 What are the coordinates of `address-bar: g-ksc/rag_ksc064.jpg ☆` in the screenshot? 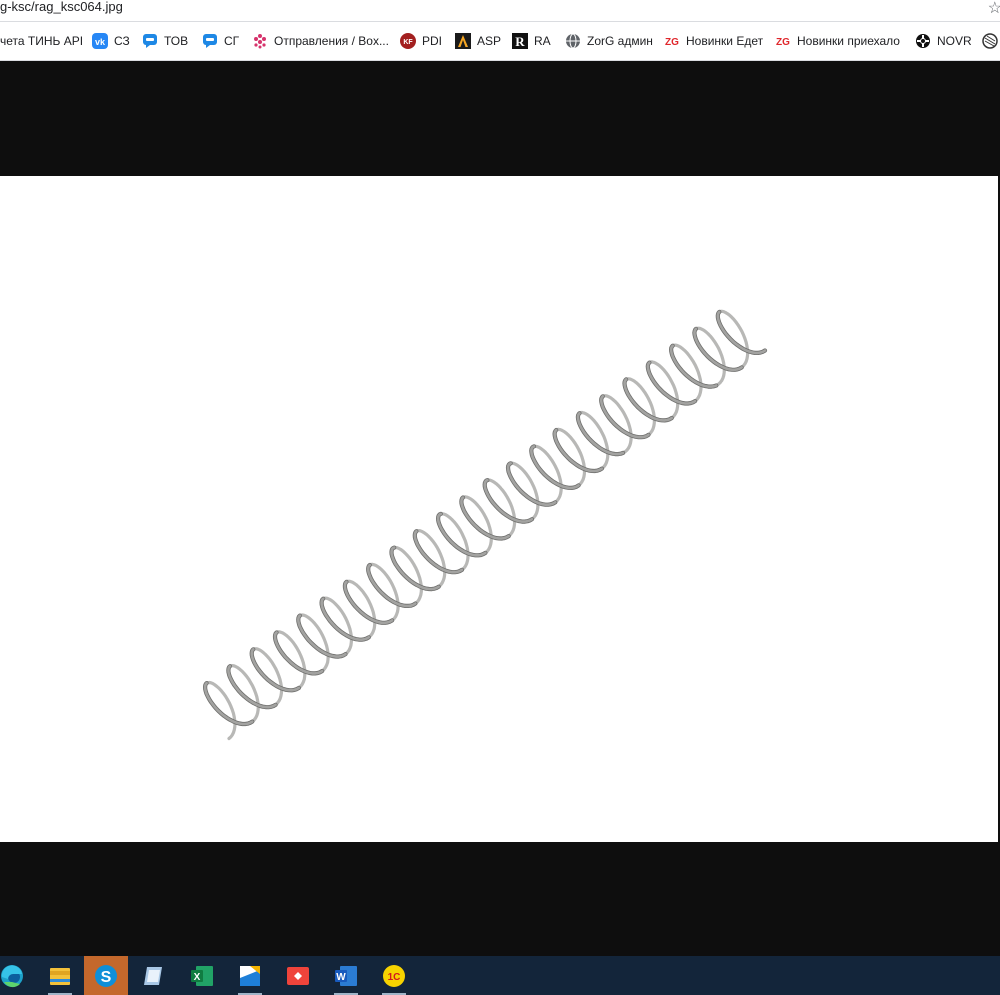 It's located at (500, 11).